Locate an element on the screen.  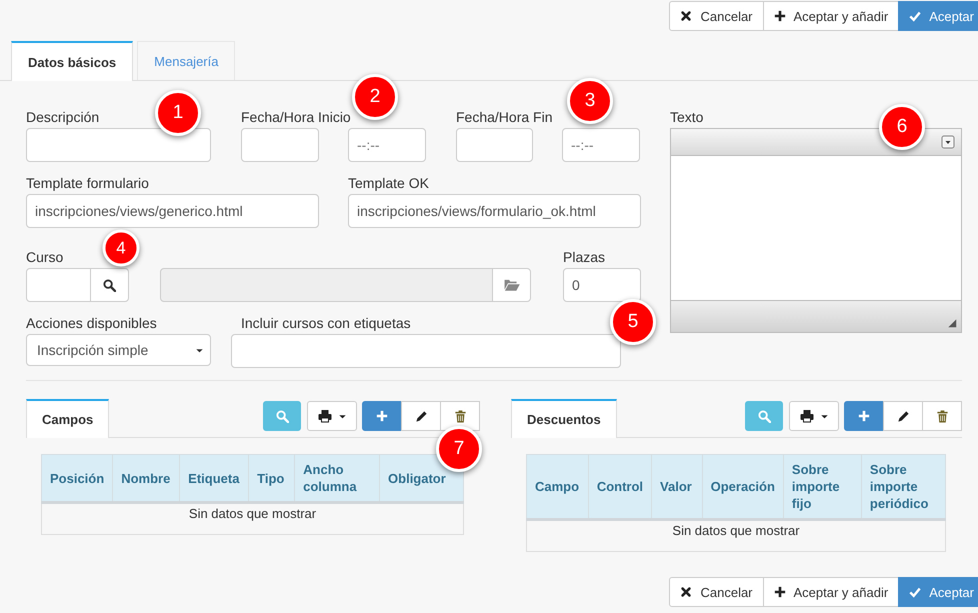
resize-grip-icon is located at coordinates (951, 322).